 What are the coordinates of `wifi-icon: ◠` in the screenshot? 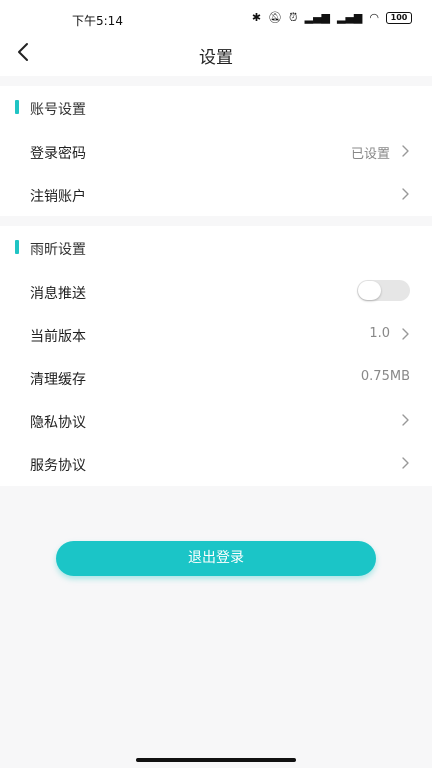 It's located at (374, 17).